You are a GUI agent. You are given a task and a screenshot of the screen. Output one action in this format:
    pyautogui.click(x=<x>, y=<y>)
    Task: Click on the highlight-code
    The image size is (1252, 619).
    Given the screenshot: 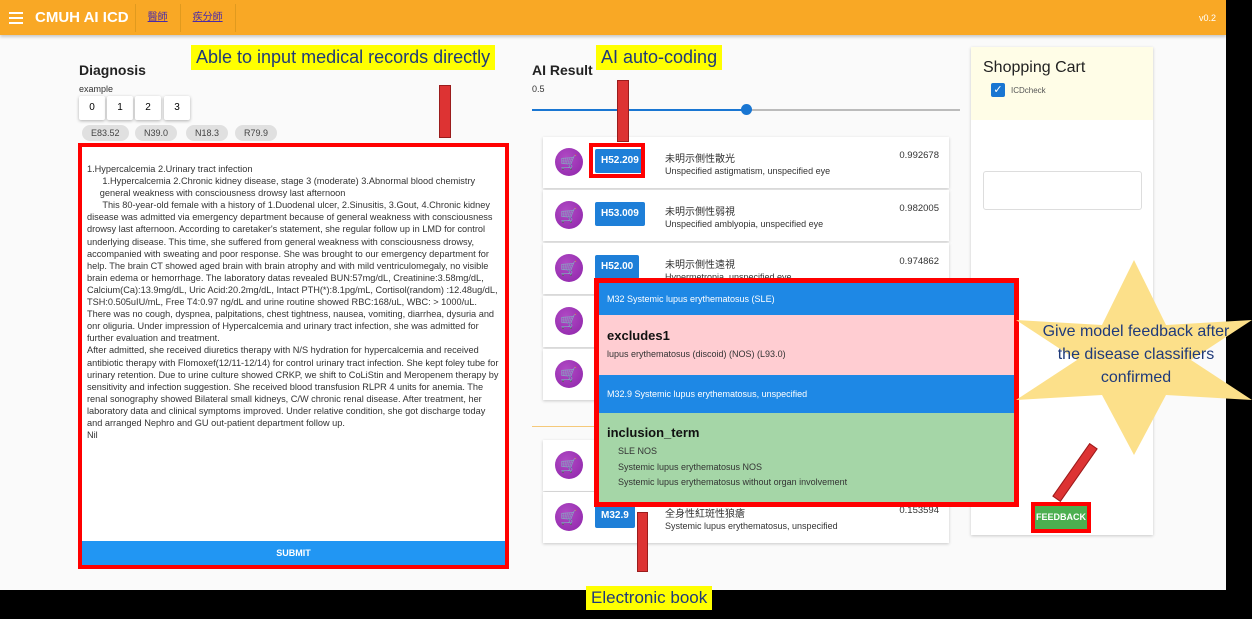 What is the action you would take?
    pyautogui.click(x=617, y=160)
    